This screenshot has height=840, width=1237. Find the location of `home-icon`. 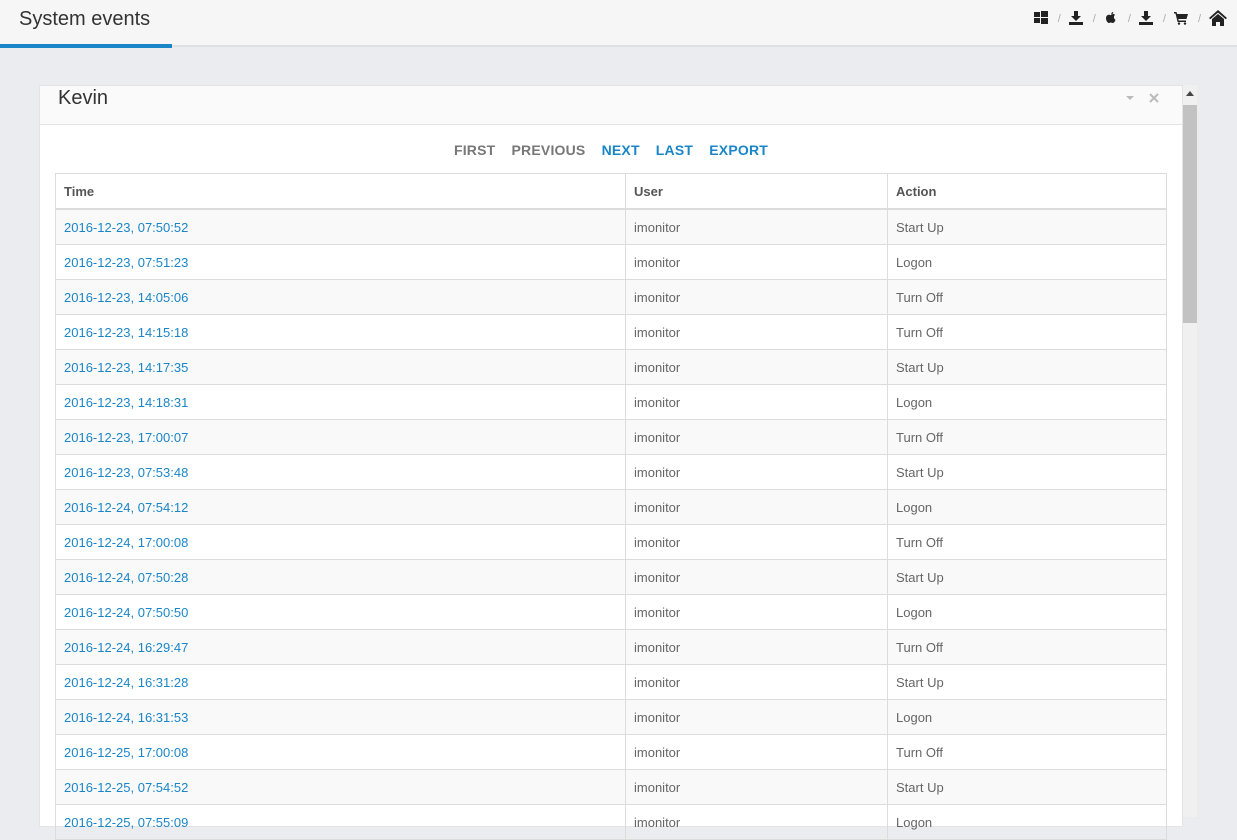

home-icon is located at coordinates (1218, 19).